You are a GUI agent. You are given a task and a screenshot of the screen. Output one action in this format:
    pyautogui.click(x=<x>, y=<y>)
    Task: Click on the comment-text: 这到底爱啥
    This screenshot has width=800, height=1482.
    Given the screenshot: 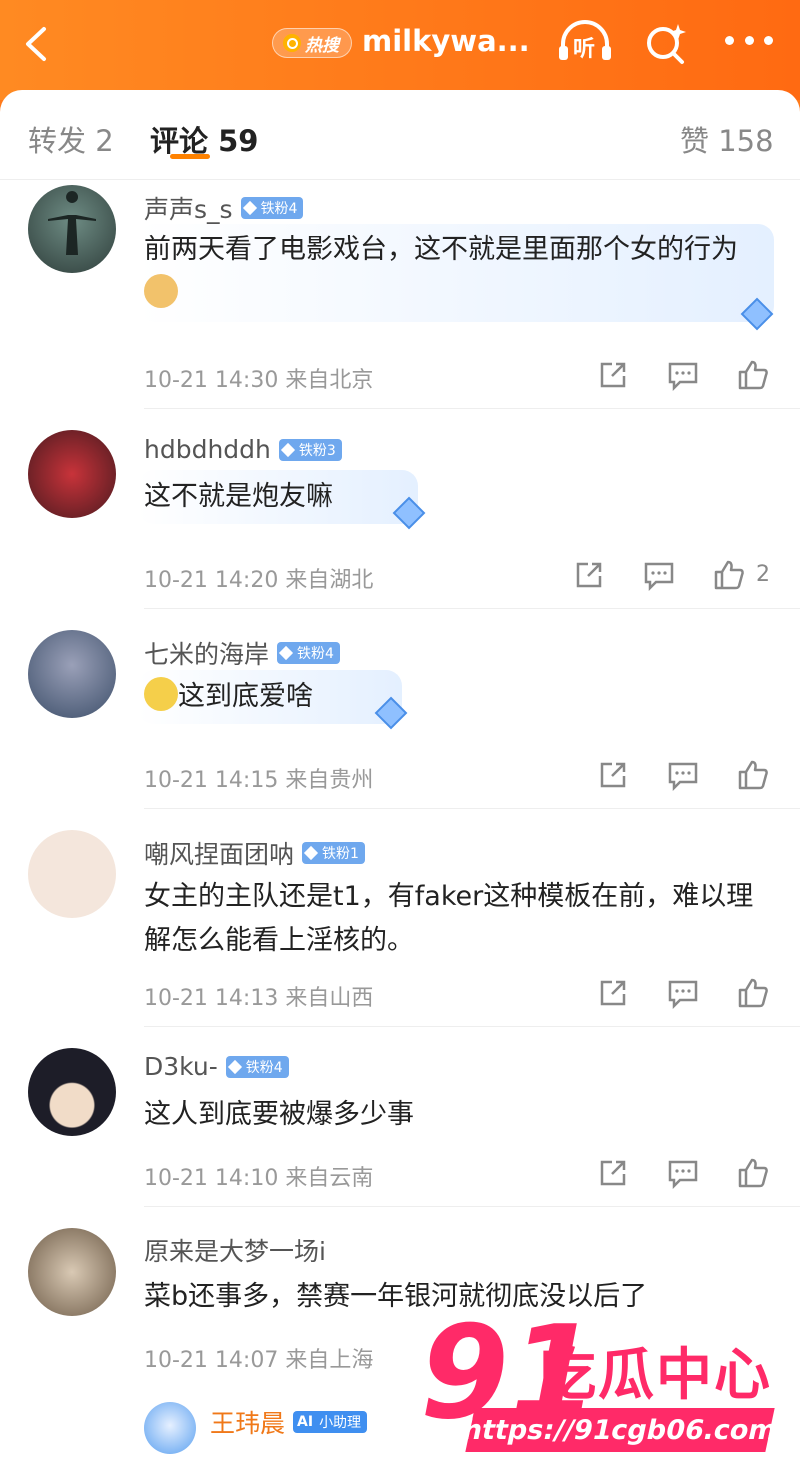 What is the action you would take?
    pyautogui.click(x=459, y=697)
    